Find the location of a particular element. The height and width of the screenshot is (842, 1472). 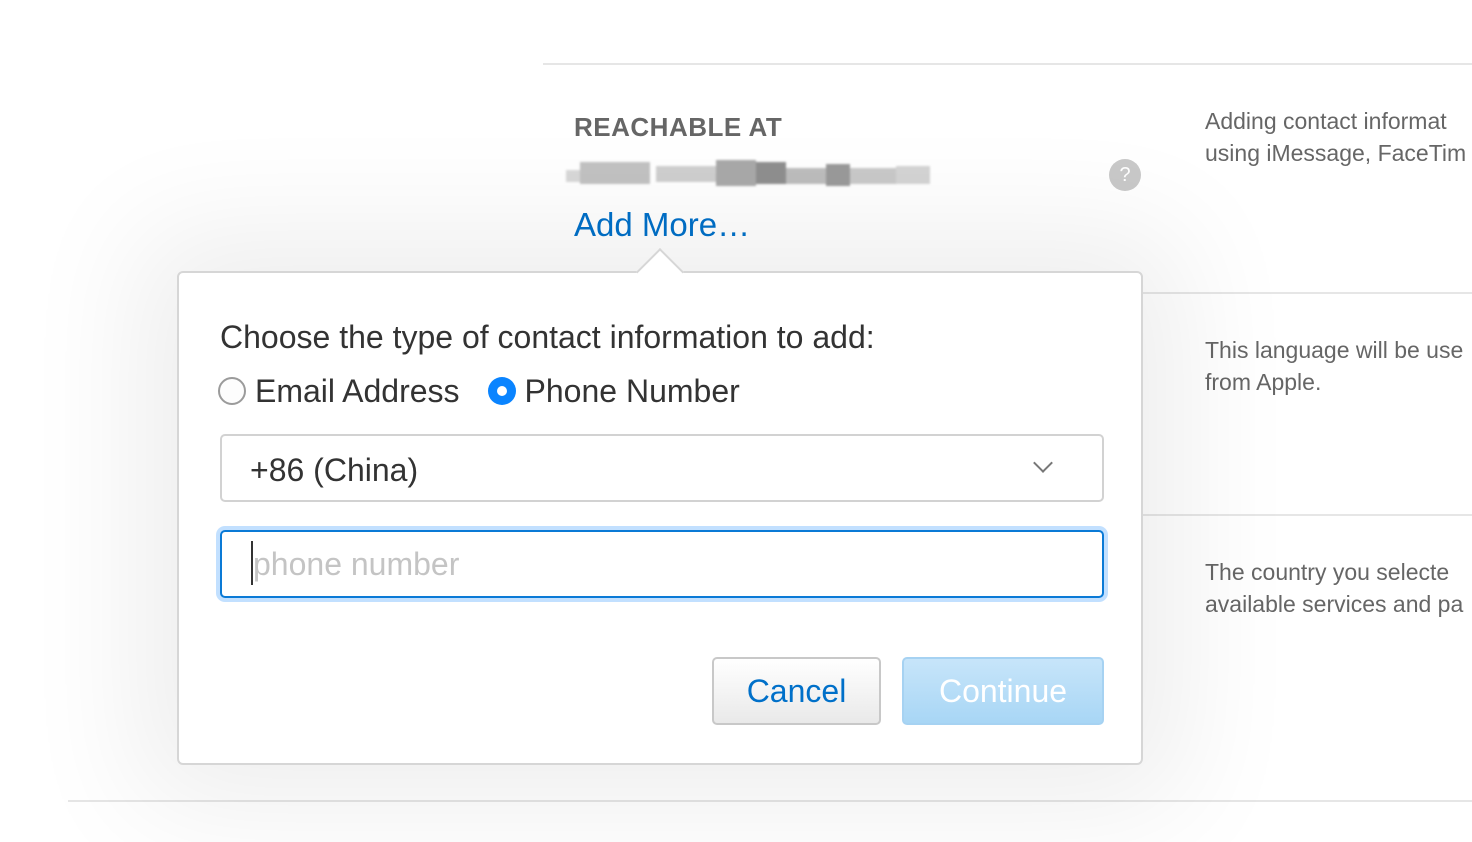

language-description-line-2: from Apple. is located at coordinates (1263, 382).